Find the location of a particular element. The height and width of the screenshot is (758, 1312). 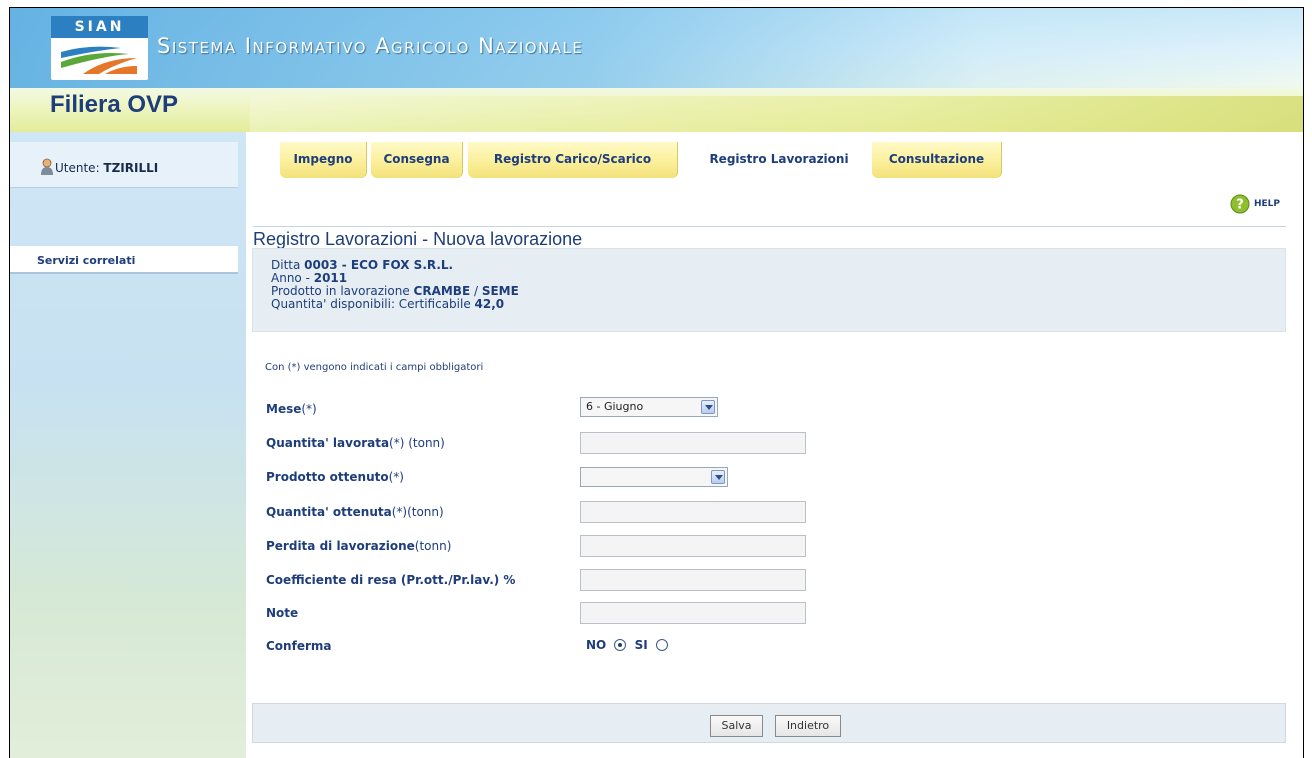

user-icon is located at coordinates (47, 166).